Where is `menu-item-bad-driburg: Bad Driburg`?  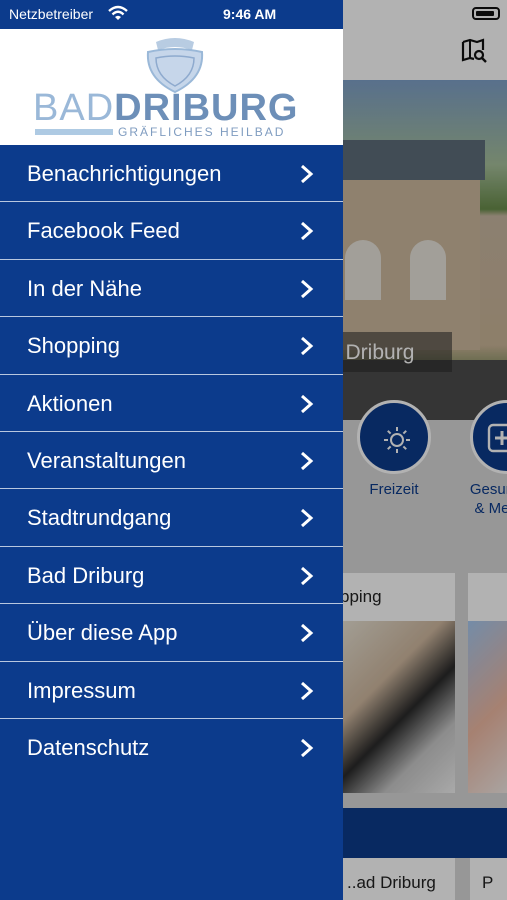
menu-item-bad-driburg: Bad Driburg is located at coordinates (171, 576).